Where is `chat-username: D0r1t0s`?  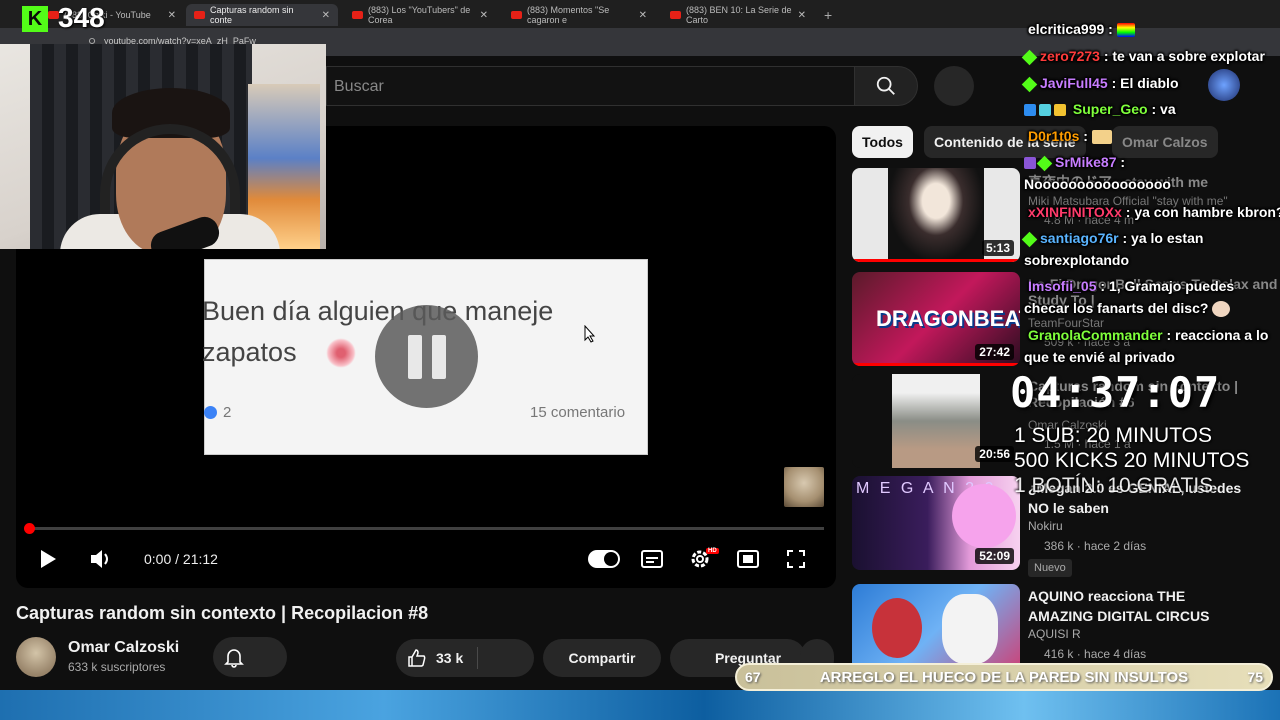
chat-username: D0r1t0s is located at coordinates (1054, 136).